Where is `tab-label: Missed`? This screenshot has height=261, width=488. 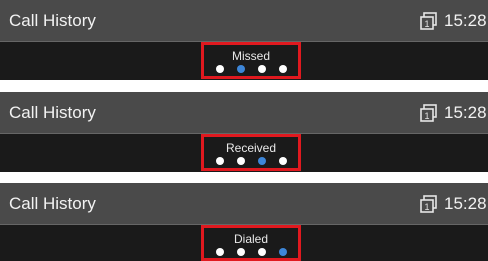
tab-label: Missed is located at coordinates (250, 56).